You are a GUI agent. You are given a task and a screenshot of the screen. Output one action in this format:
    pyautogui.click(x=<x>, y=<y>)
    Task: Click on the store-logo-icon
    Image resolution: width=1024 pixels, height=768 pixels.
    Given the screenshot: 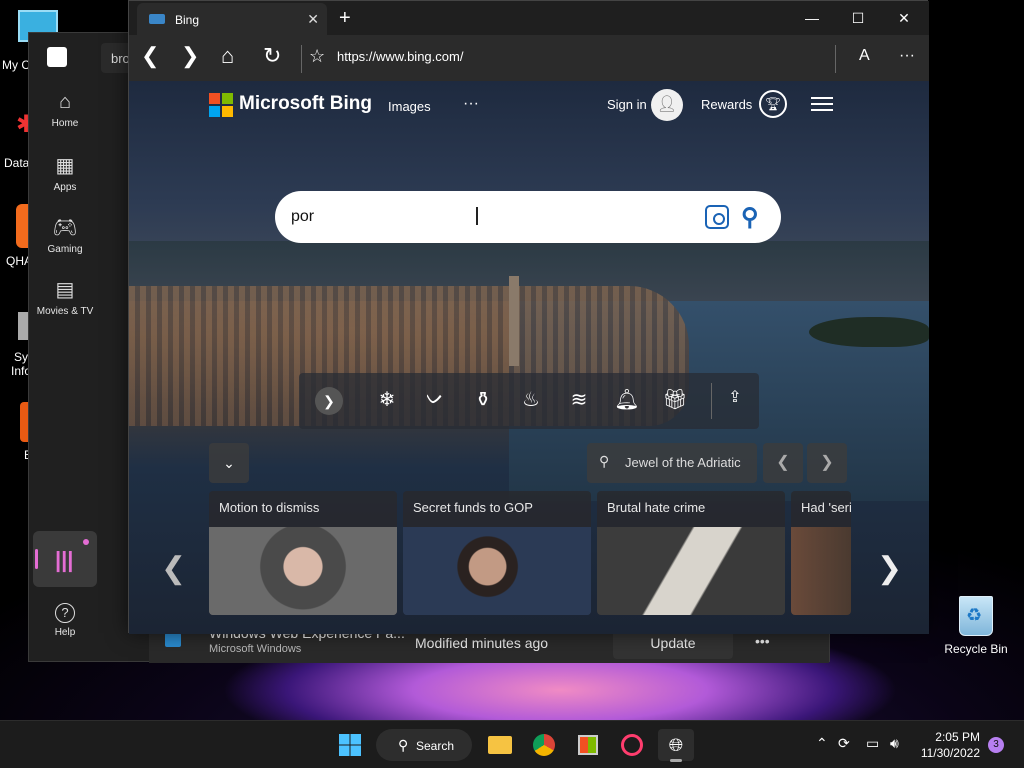 What is the action you would take?
    pyautogui.click(x=57, y=57)
    